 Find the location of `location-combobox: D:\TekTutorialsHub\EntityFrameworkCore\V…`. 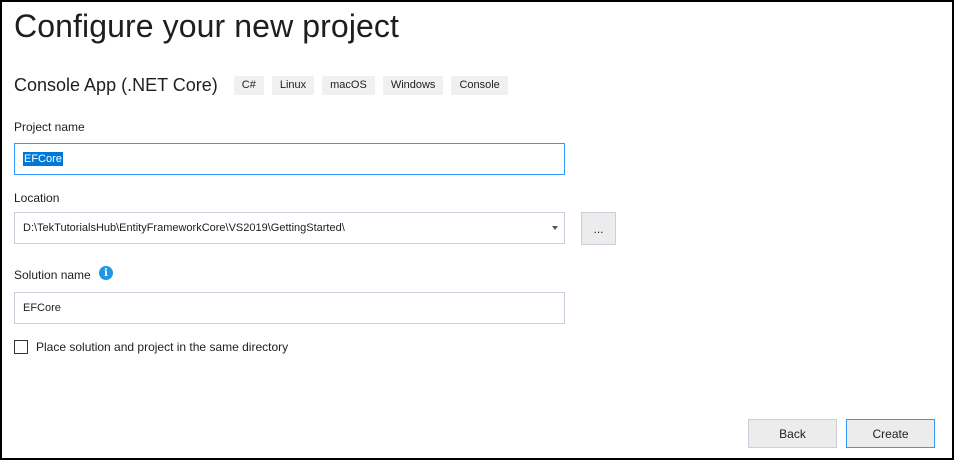

location-combobox: D:\TekTutorialsHub\EntityFrameworkCore\V… is located at coordinates (289, 228).